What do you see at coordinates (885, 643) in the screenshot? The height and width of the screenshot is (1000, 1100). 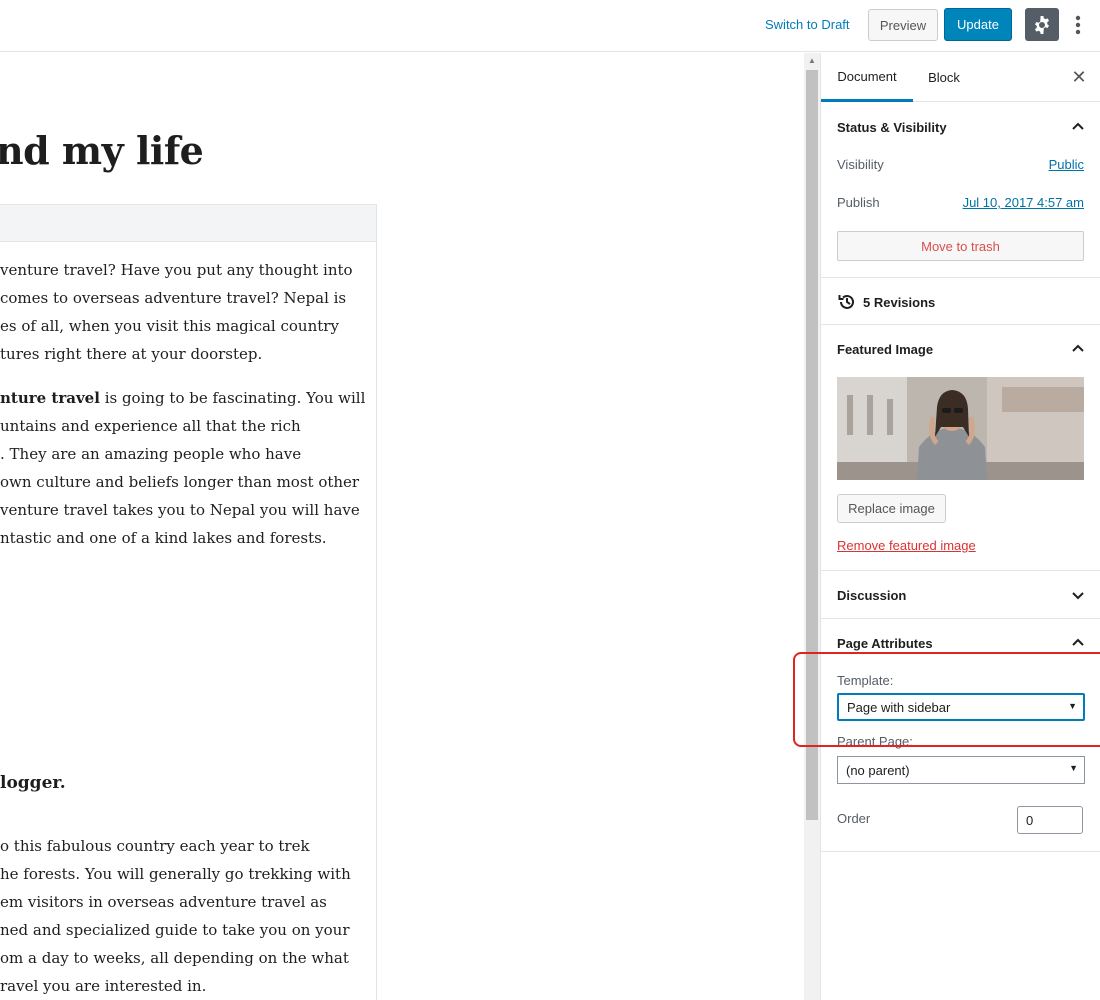 I see `page-attributes-title: Page Attributes` at bounding box center [885, 643].